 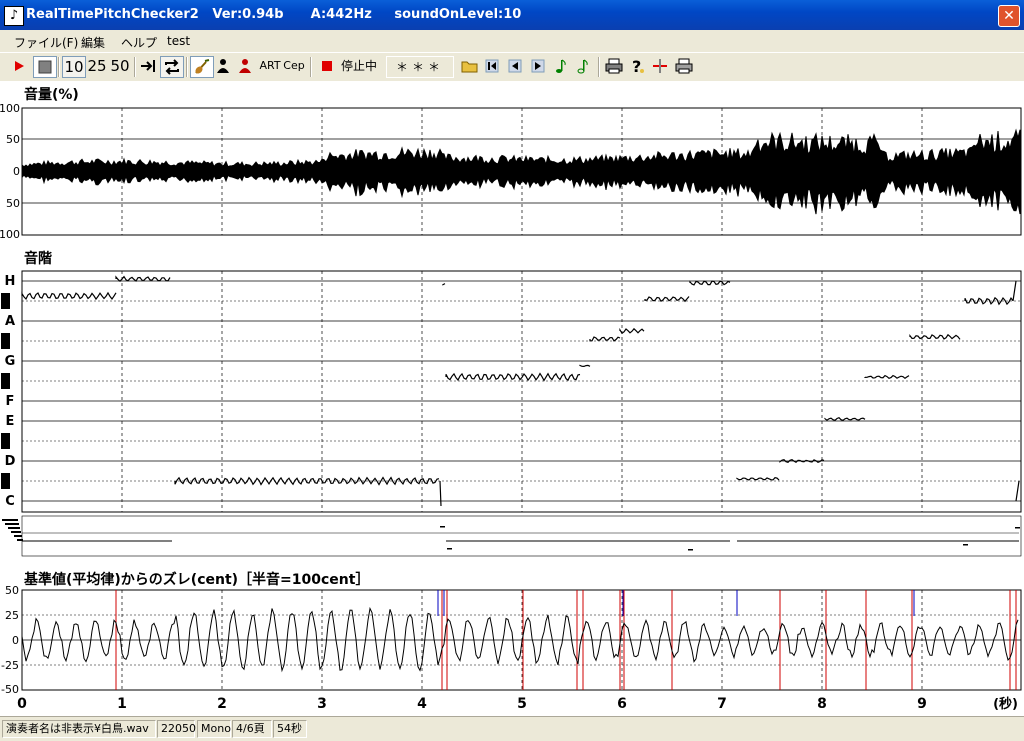 I want to click on note-label-f: F, so click(x=10, y=401).